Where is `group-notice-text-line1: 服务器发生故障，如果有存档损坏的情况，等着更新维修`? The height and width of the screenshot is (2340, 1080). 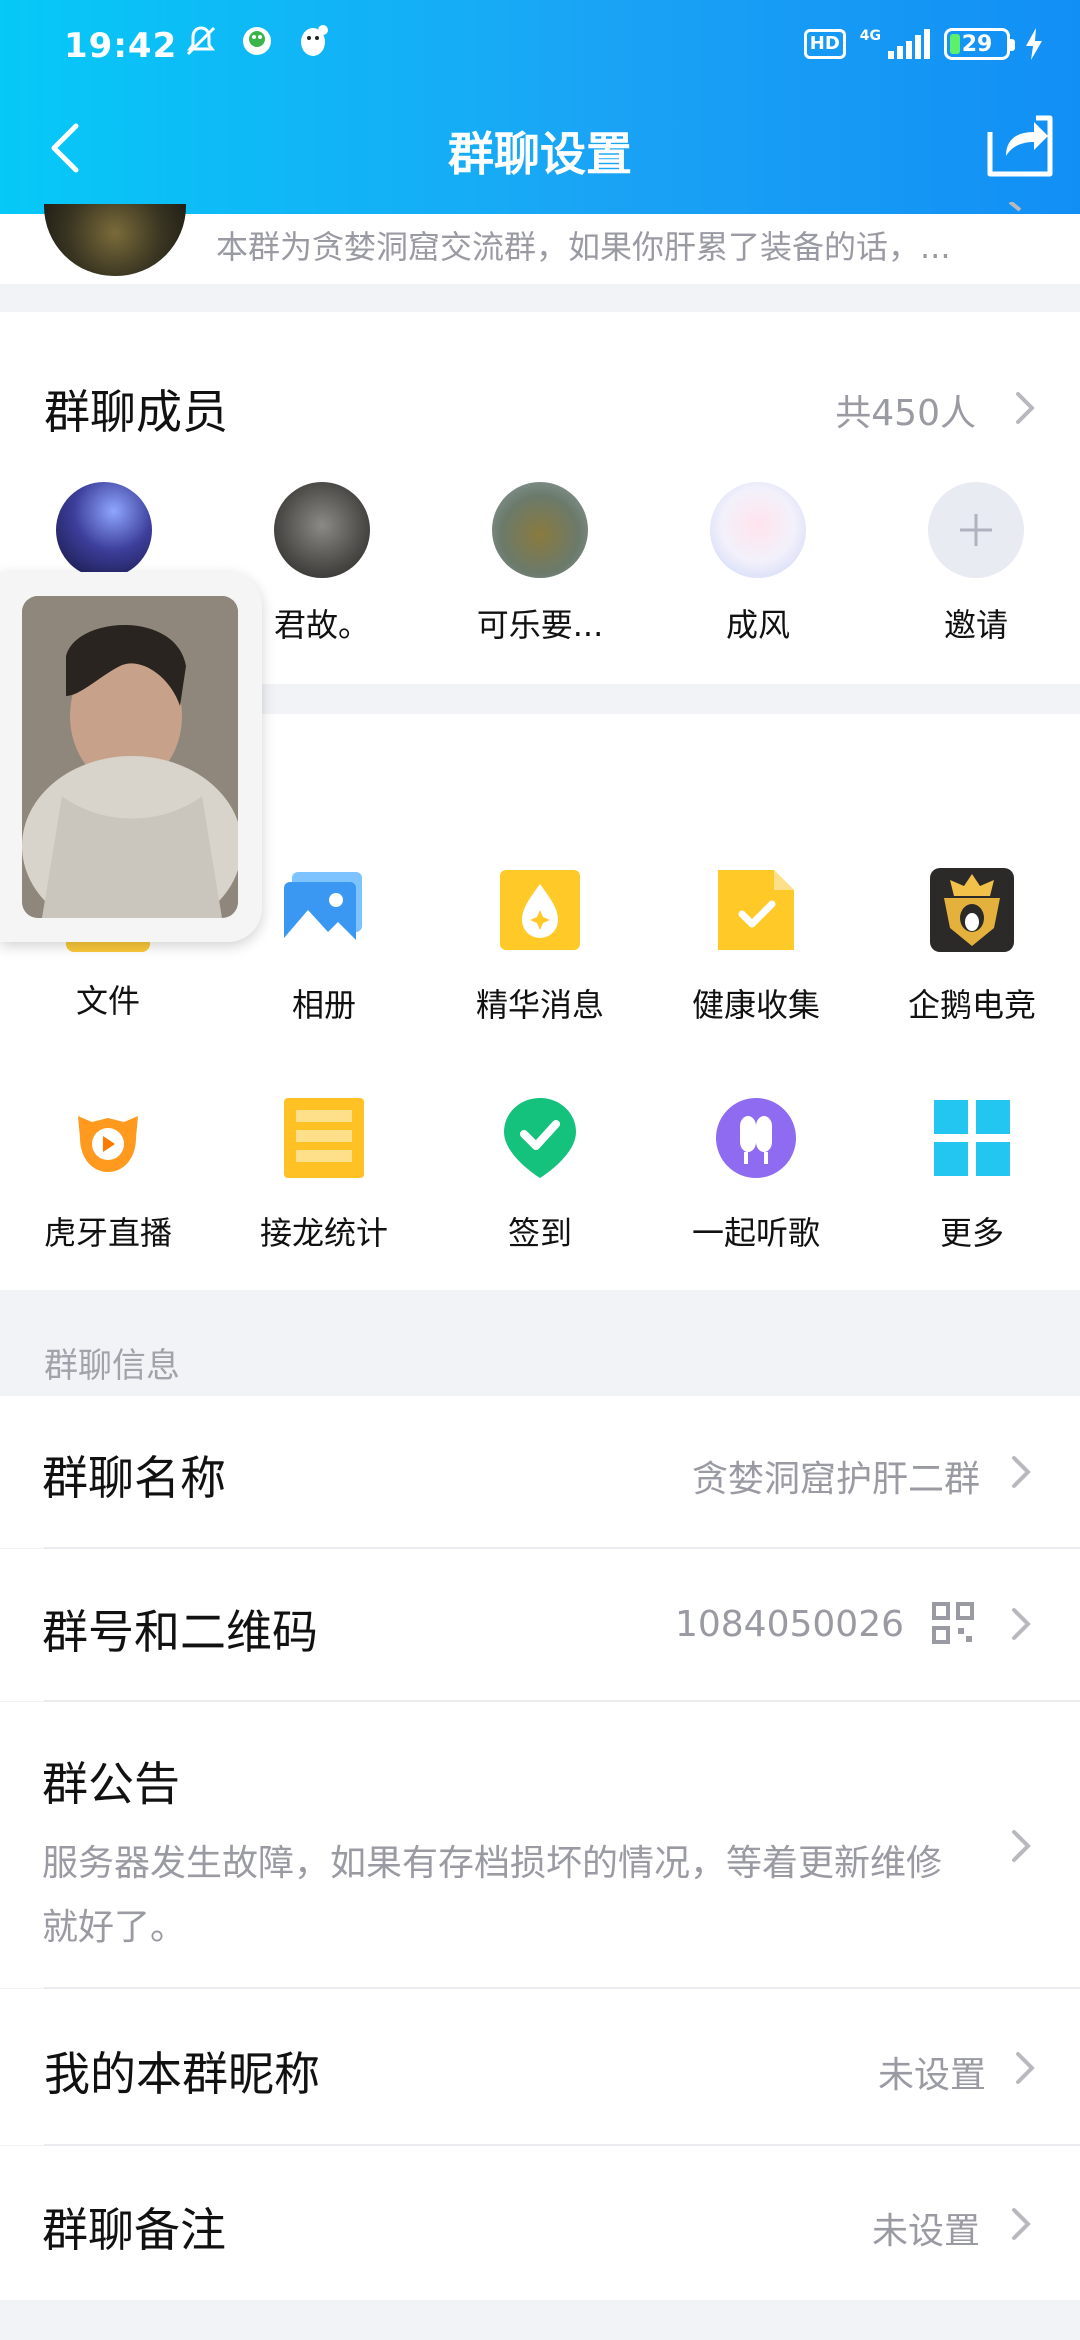
group-notice-text-line1: 服务器发生故障，如果有存档损坏的情况，等着更新维修 is located at coordinates (492, 1863).